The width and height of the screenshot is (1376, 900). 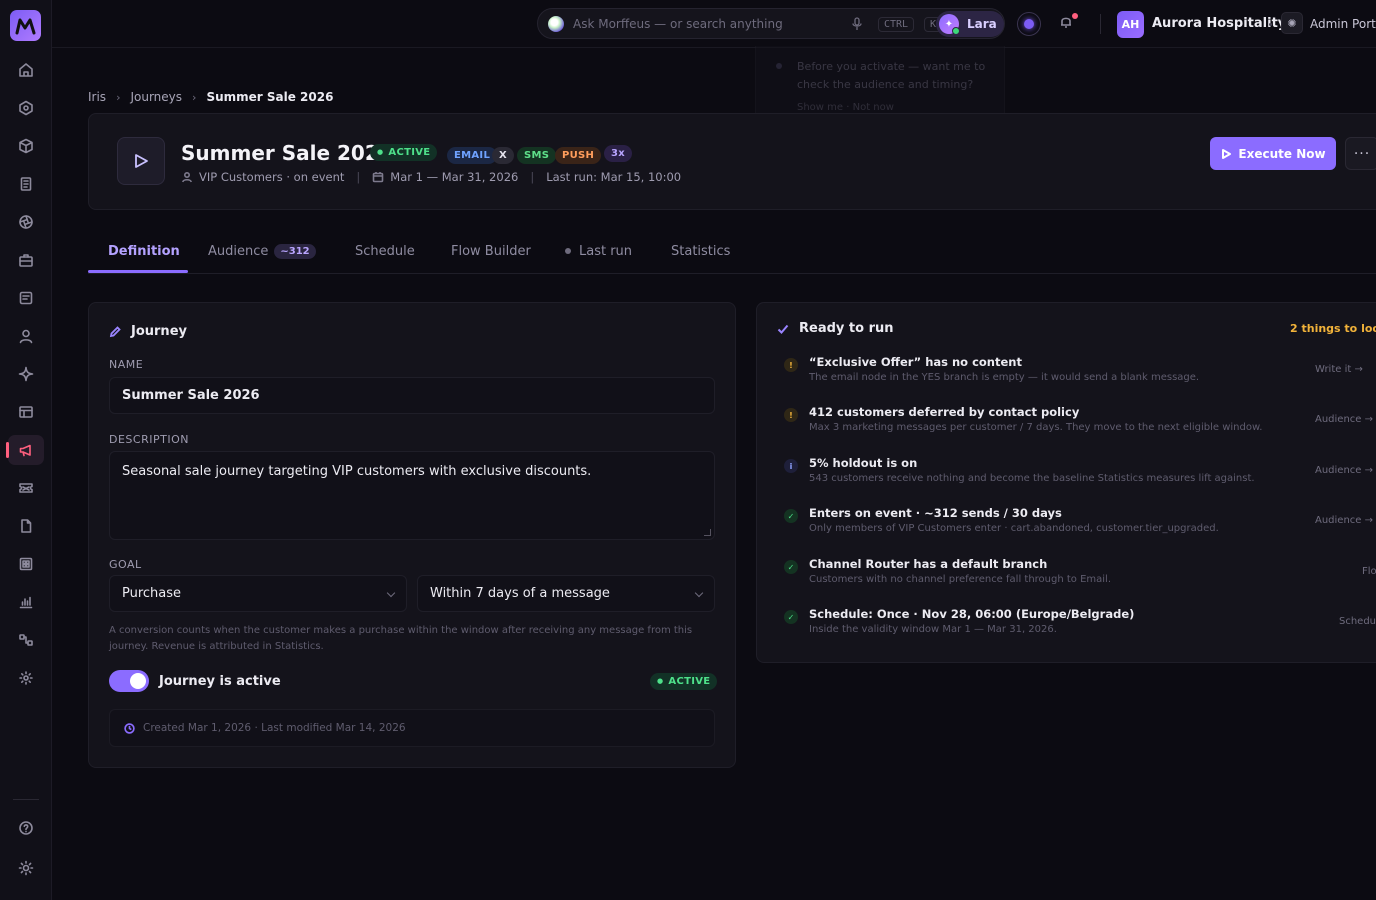 I want to click on check-icon, so click(x=783, y=329).